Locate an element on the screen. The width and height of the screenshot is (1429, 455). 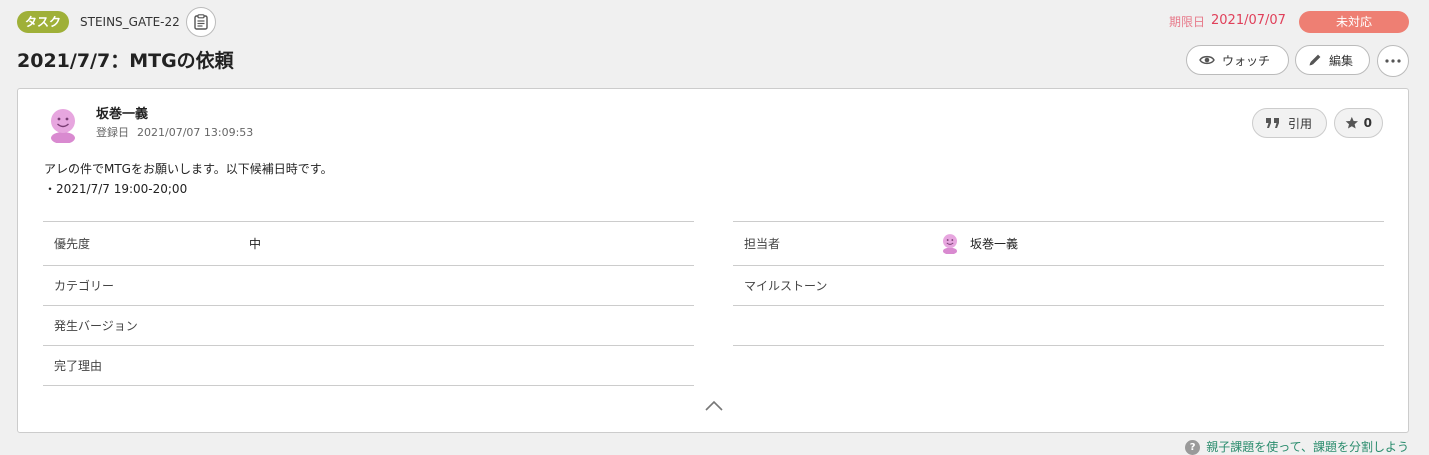
collapse-properties-button is located at coordinates (714, 406).